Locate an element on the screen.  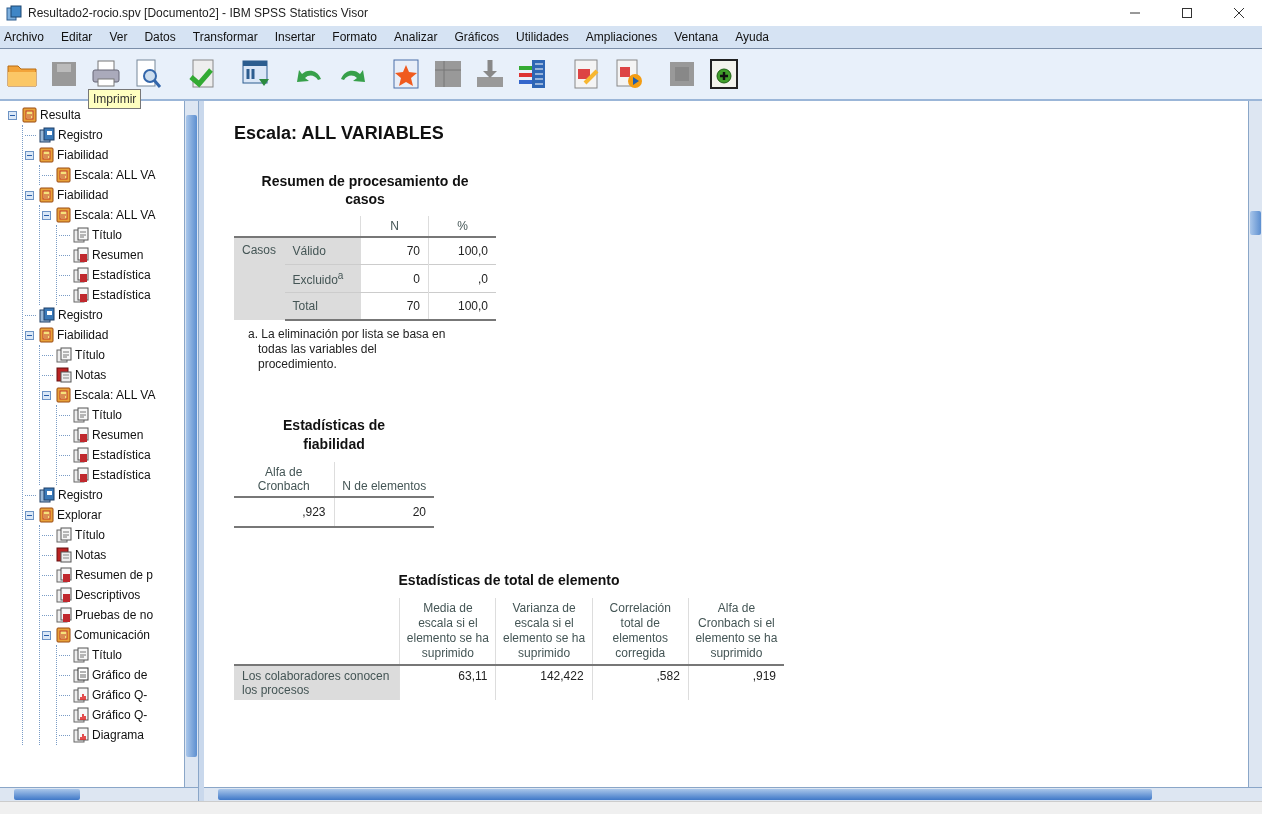
column-header: Alfa de Cronbach si el elemento se ha suprimido is located at coordinates (736, 631).